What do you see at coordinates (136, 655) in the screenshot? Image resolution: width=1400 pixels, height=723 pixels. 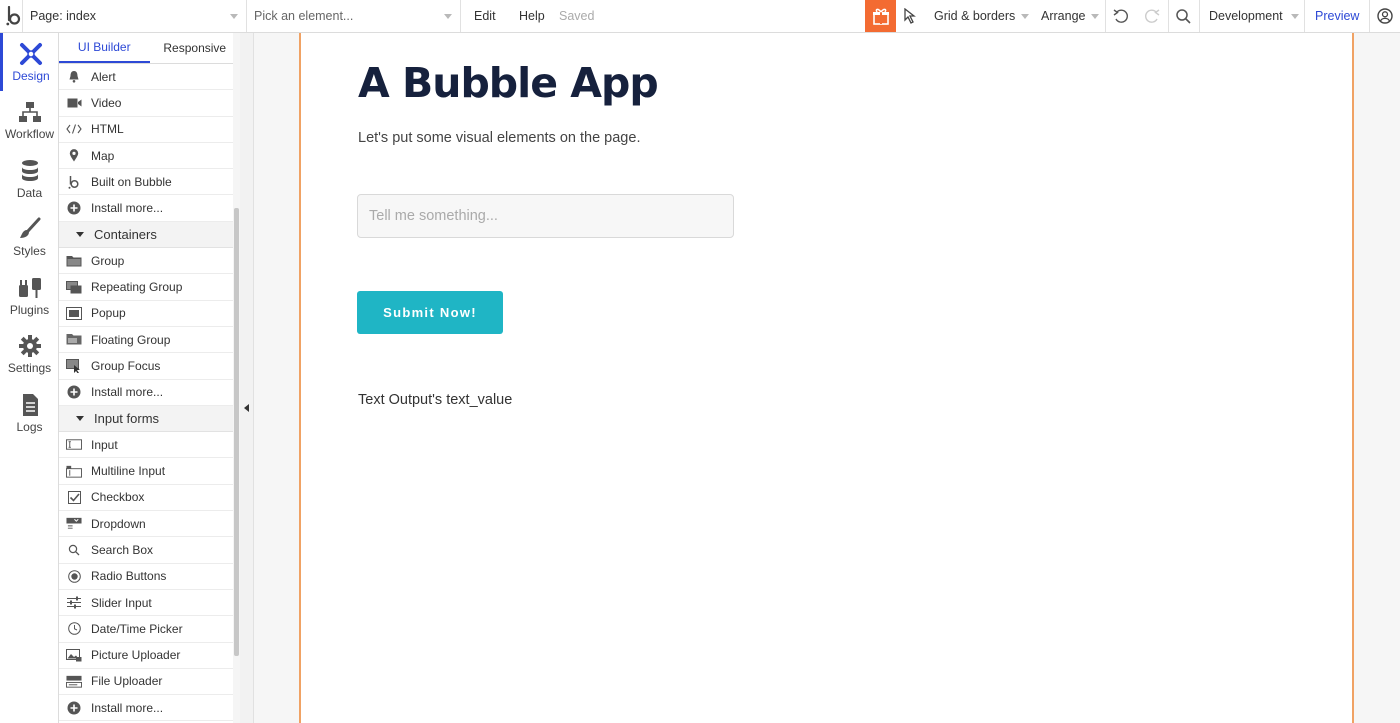 I see `palette-item-label: Picture Uploader` at bounding box center [136, 655].